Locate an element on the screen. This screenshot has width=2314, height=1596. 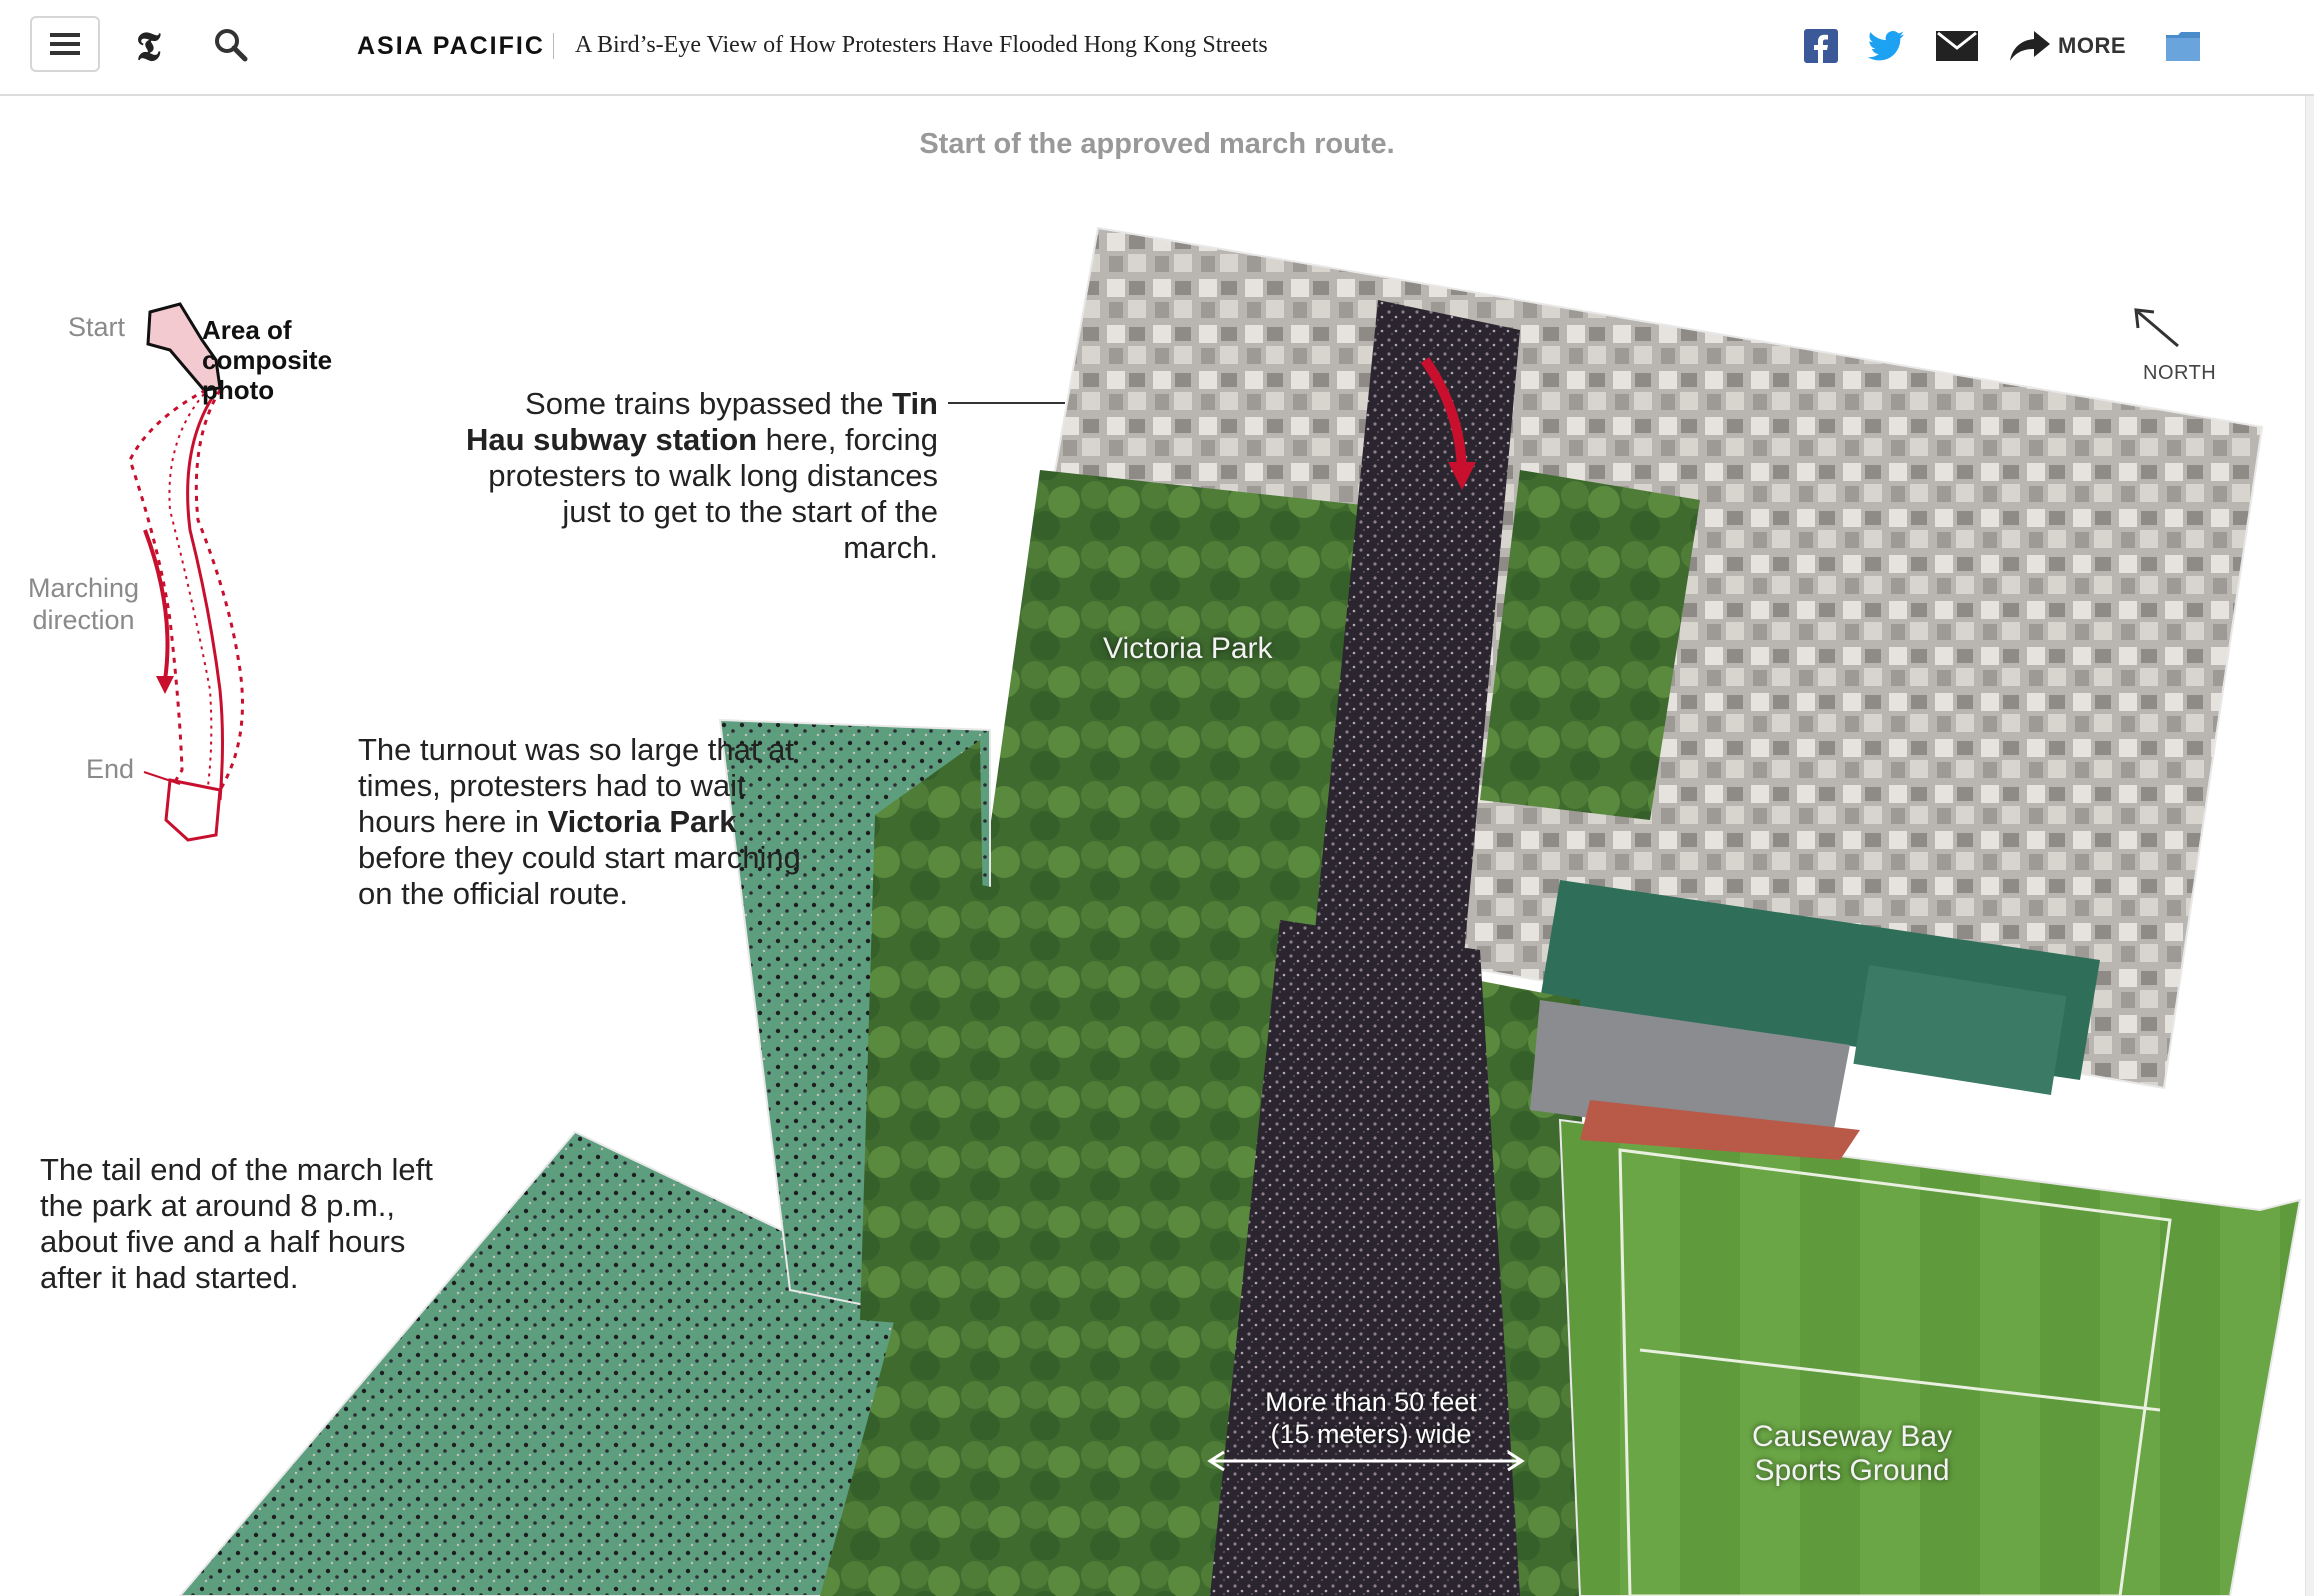
nyt-logo-icon: 𝕿 is located at coordinates (155, 45).